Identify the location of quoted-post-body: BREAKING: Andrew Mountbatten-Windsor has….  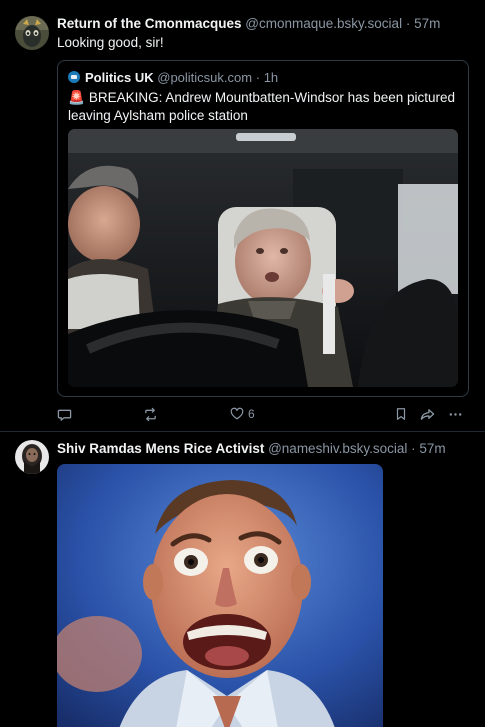
(261, 106).